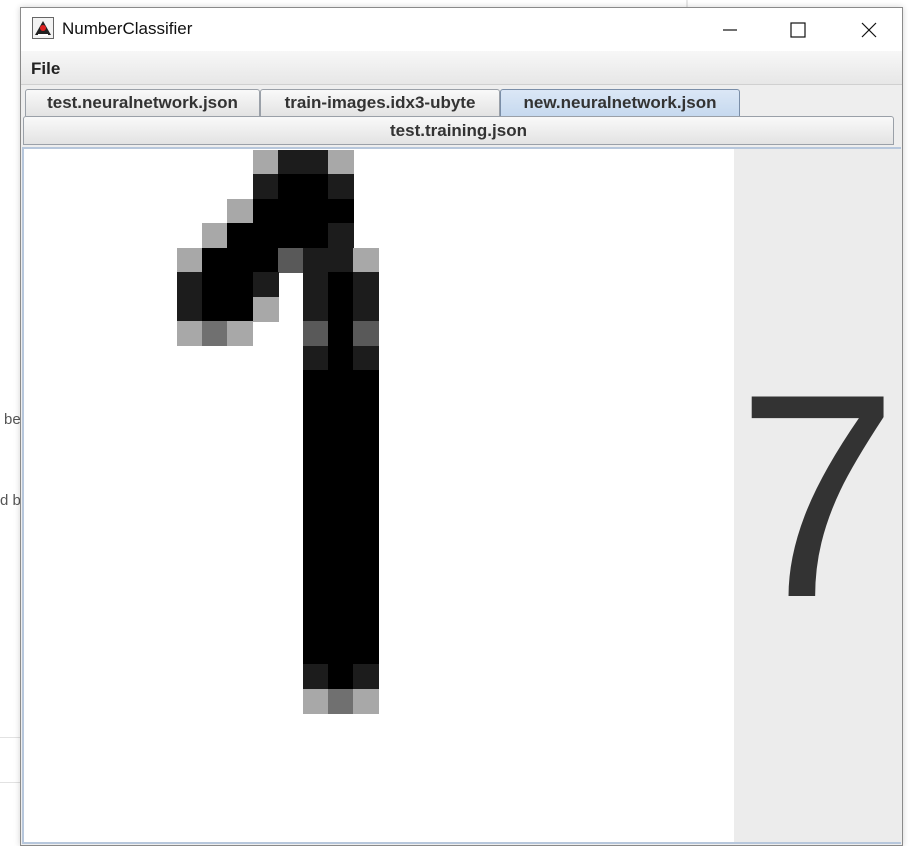  I want to click on minimize-button, so click(730, 29).